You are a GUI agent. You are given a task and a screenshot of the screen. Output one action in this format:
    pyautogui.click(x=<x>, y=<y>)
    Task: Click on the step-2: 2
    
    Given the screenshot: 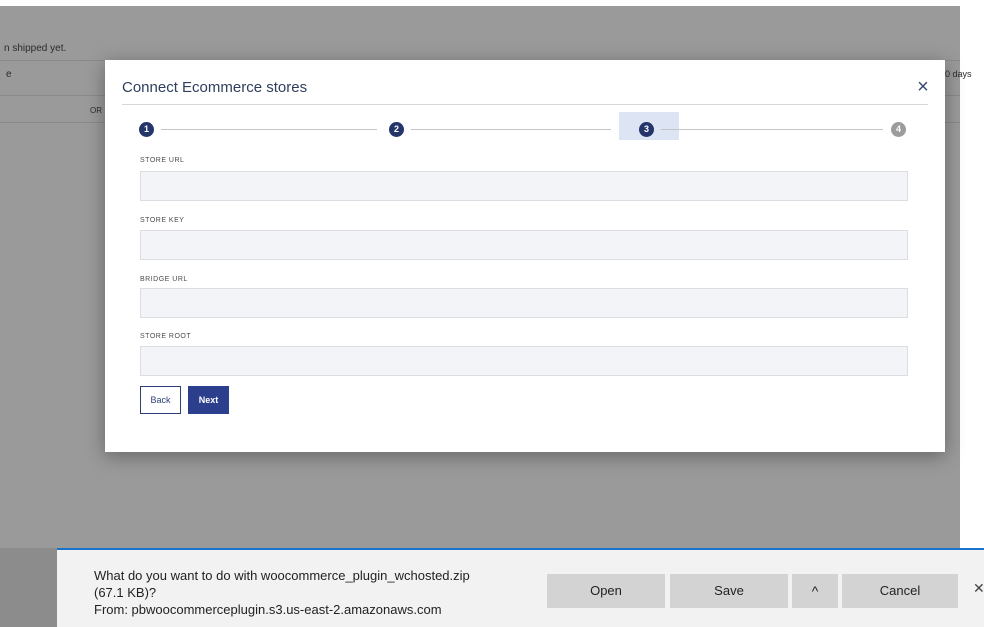 What is the action you would take?
    pyautogui.click(x=396, y=129)
    